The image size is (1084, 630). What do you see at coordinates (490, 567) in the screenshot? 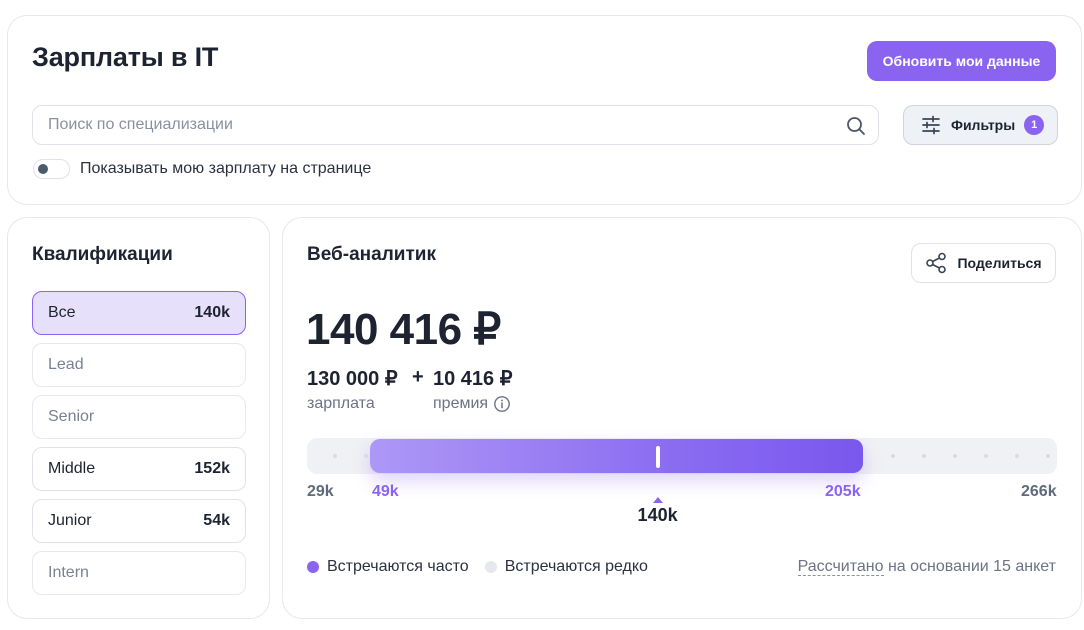
I see `legend-rare-dot` at bounding box center [490, 567].